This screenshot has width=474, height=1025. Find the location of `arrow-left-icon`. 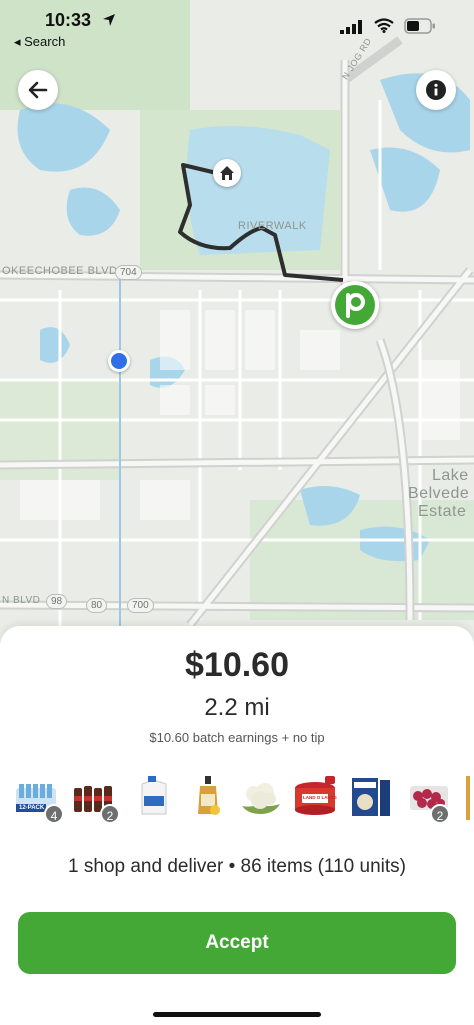

arrow-left-icon is located at coordinates (38, 90).